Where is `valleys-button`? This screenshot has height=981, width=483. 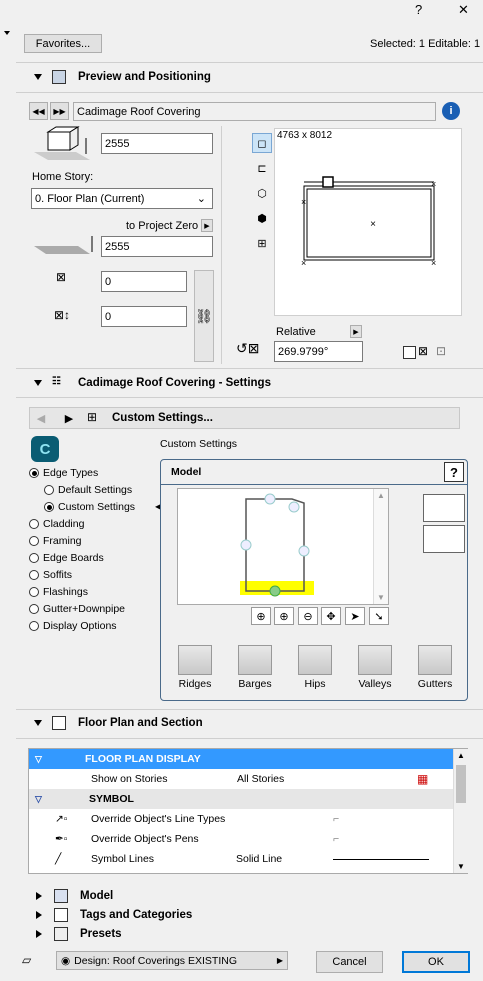
valleys-button is located at coordinates (375, 660).